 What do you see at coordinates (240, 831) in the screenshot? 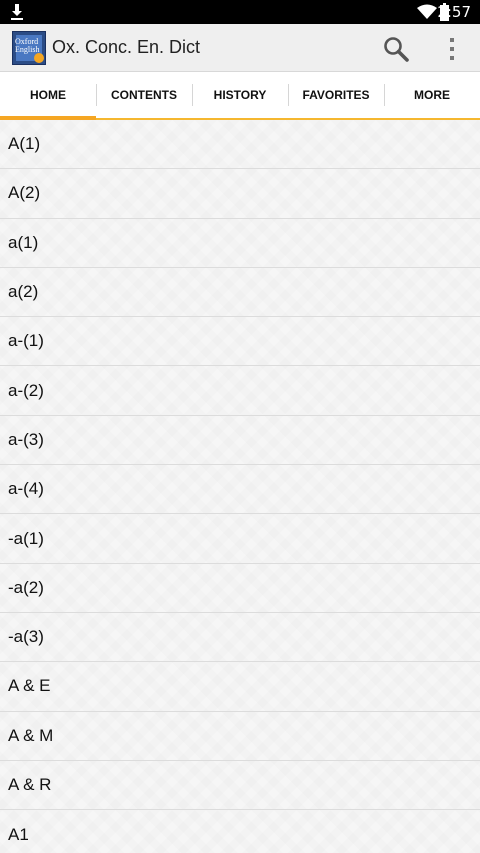
I see `list-item: A1` at bounding box center [240, 831].